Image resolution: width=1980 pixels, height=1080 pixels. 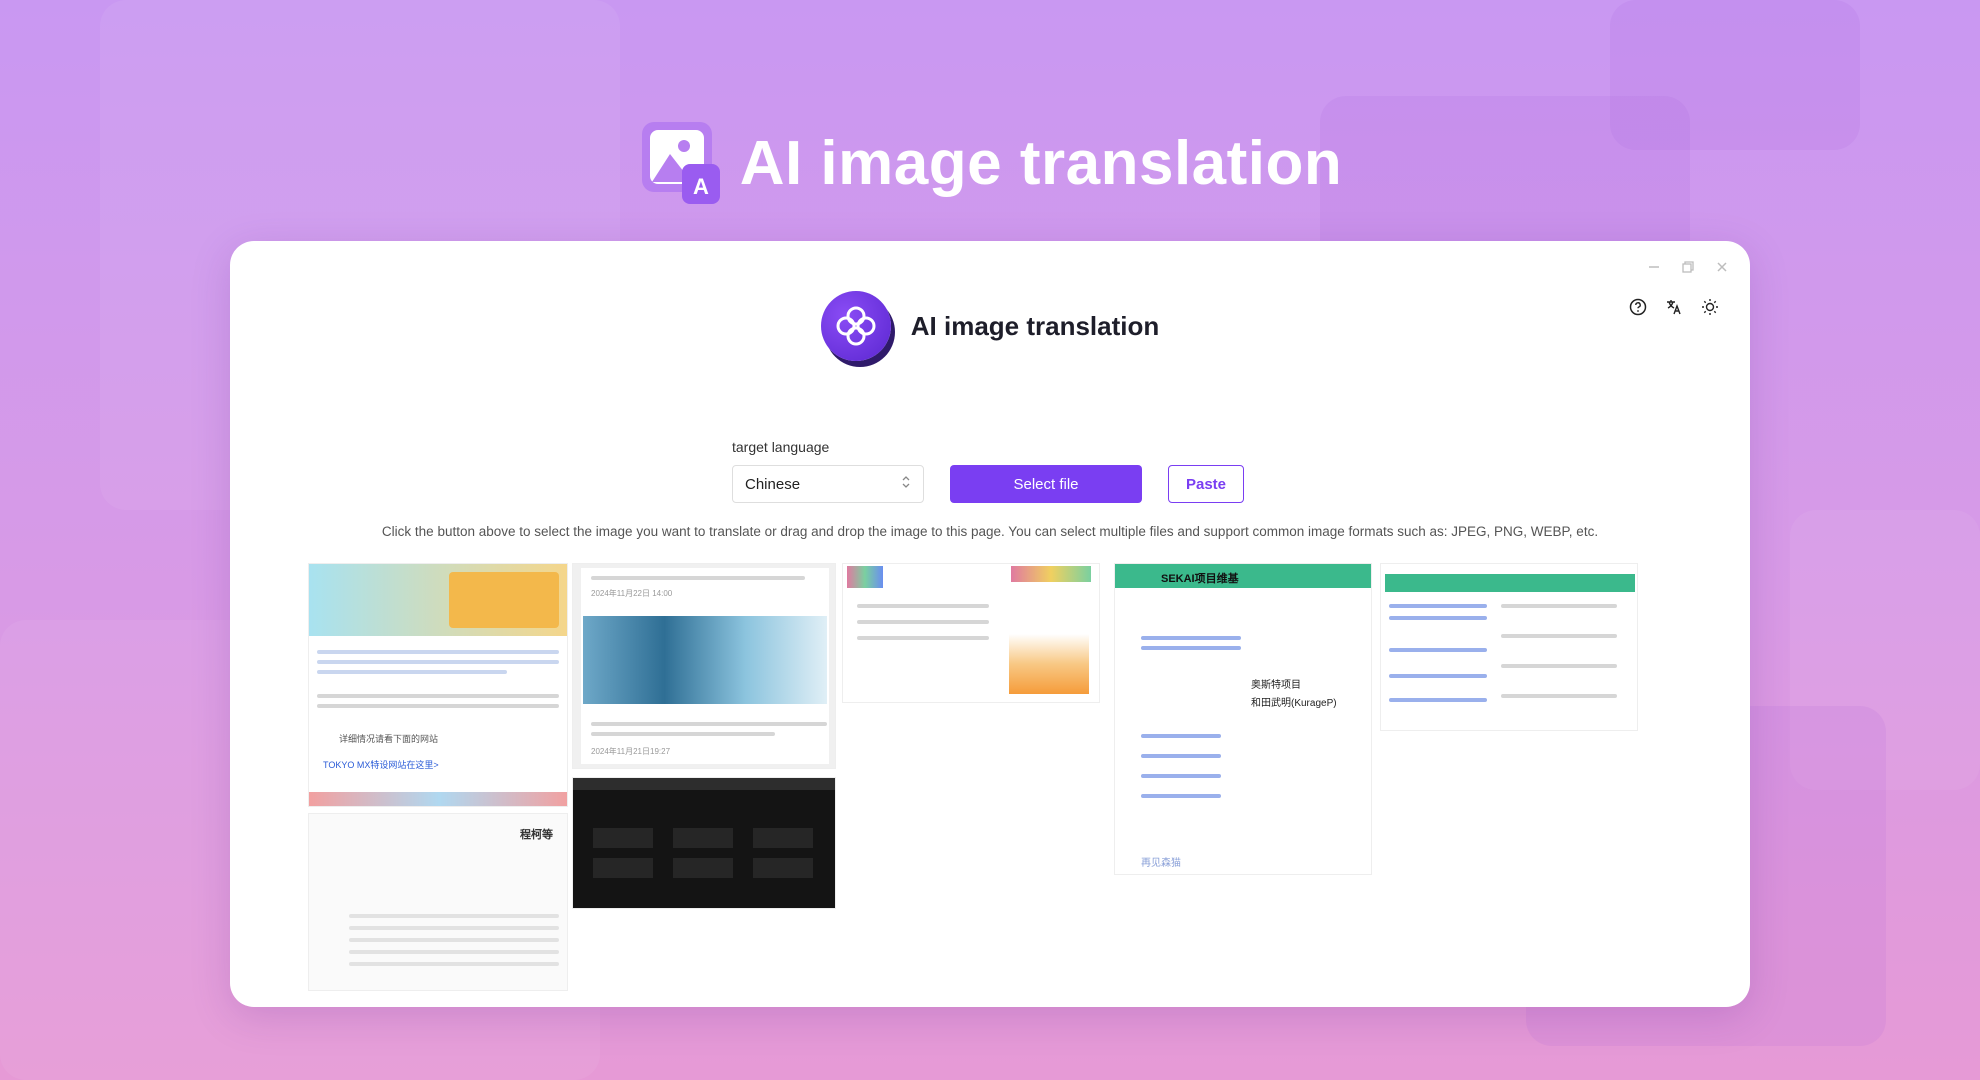 I want to click on target-language-value: Chinese, so click(x=773, y=484).